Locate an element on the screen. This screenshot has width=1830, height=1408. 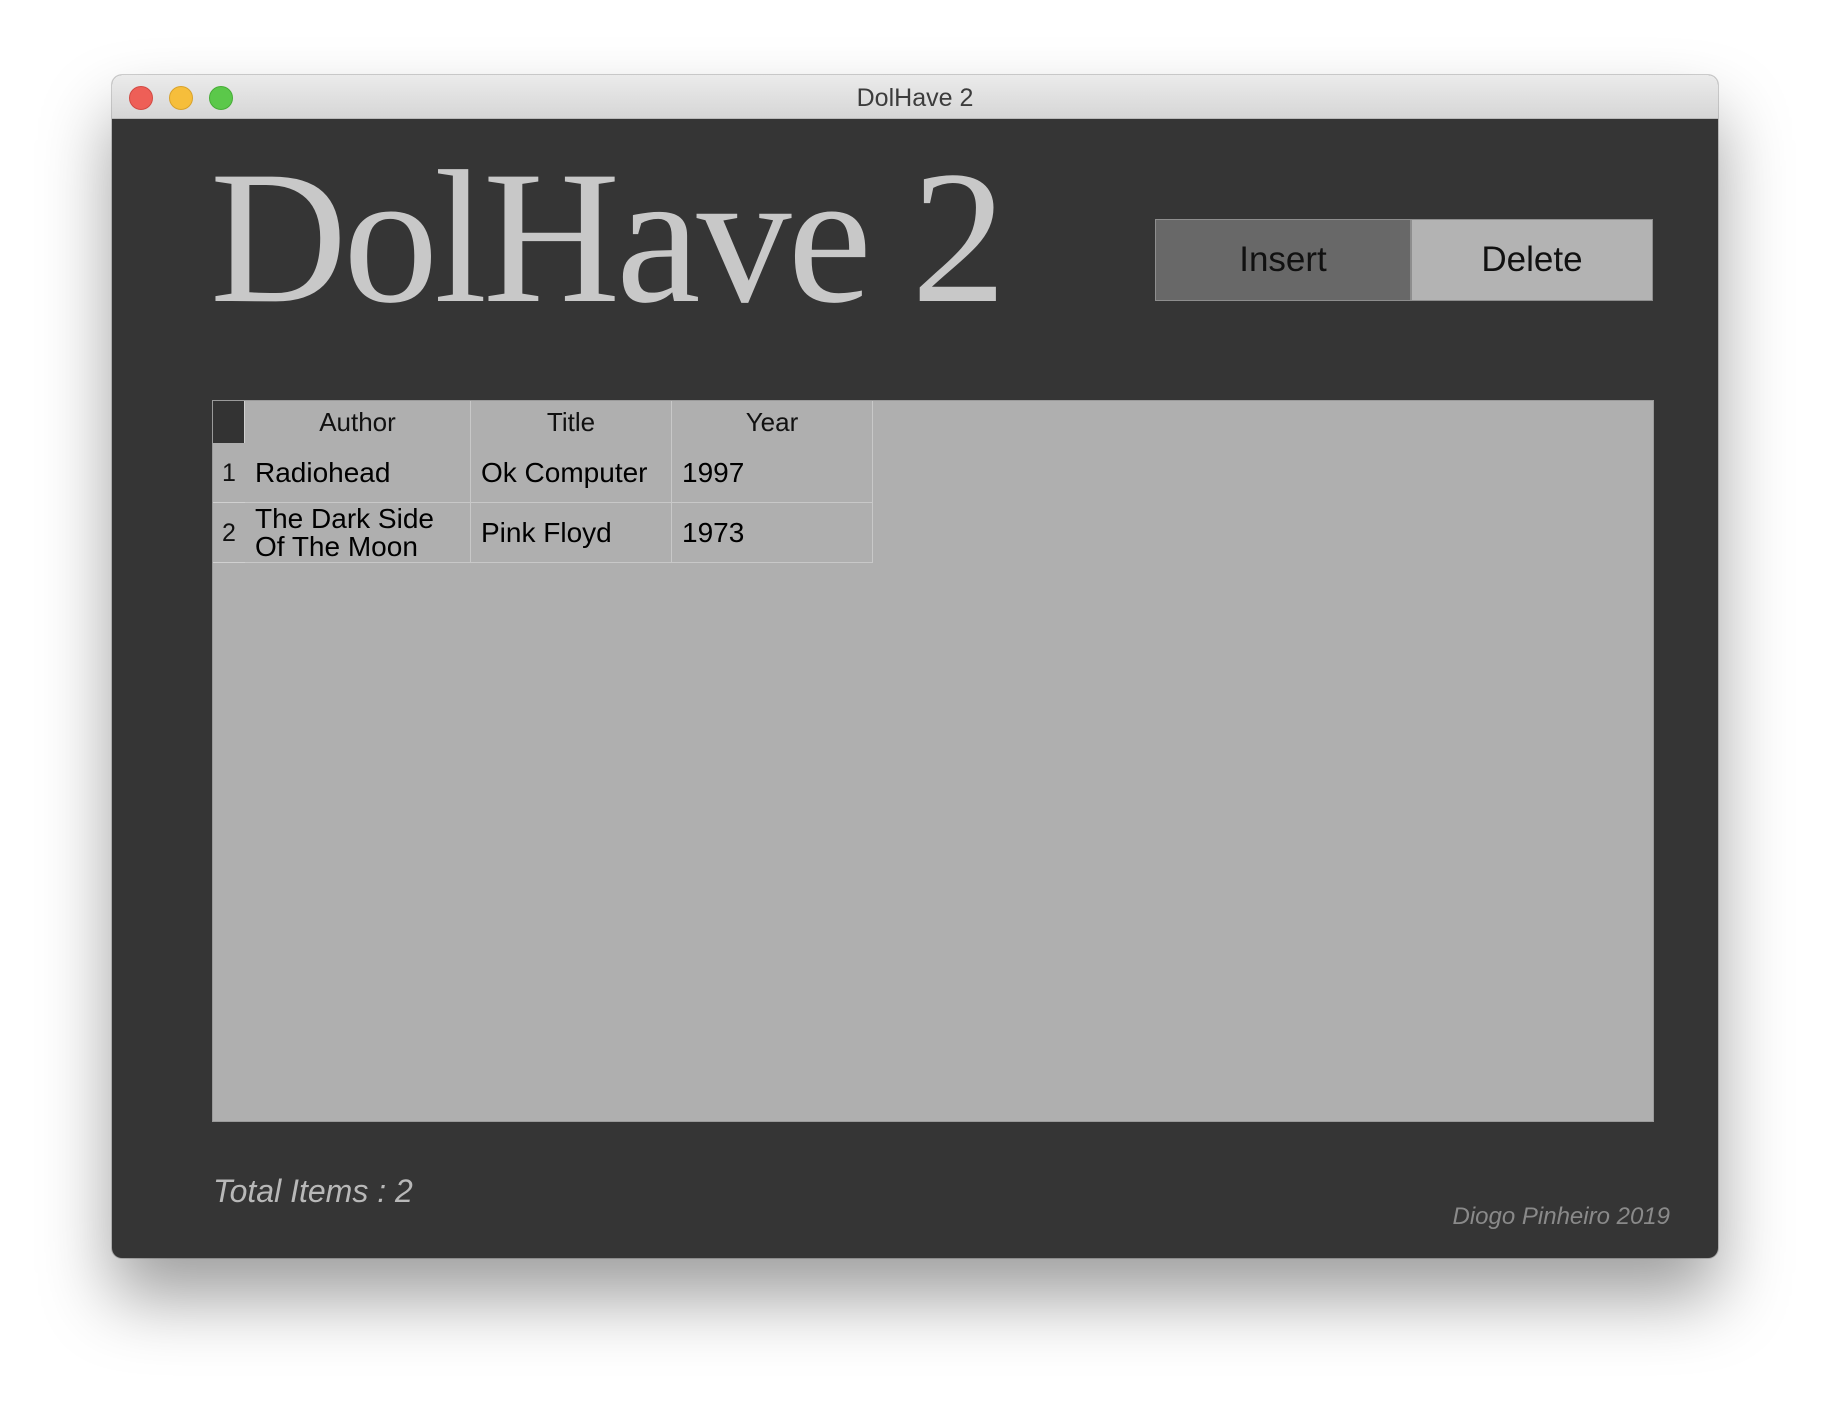
insert-button: Insert is located at coordinates (1283, 260).